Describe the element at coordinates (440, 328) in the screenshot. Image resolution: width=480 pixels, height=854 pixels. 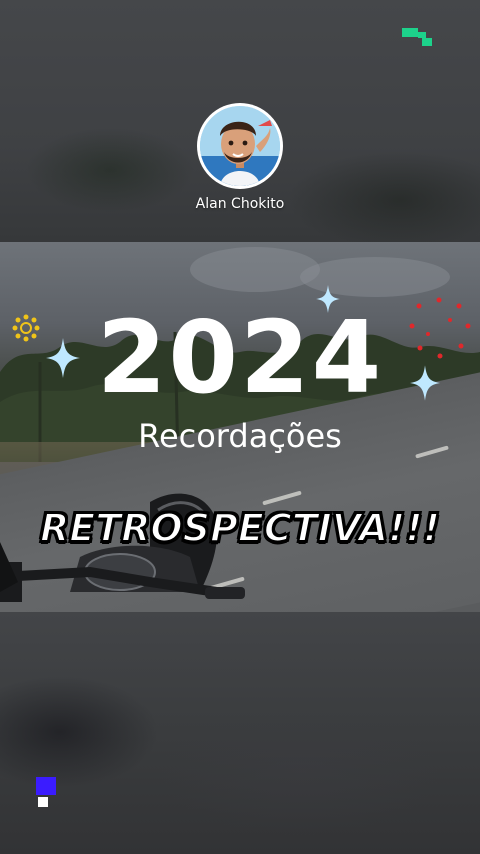
I see `firework-icon` at that location.